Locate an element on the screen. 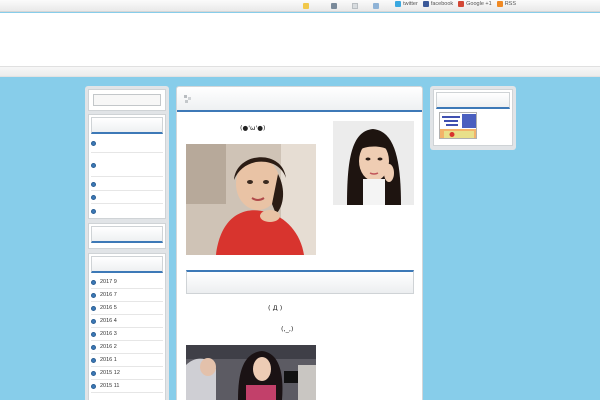 The width and height of the screenshot is (600, 400). social-links: twitter facebook Google +1 RSS is located at coordinates (455, 4).